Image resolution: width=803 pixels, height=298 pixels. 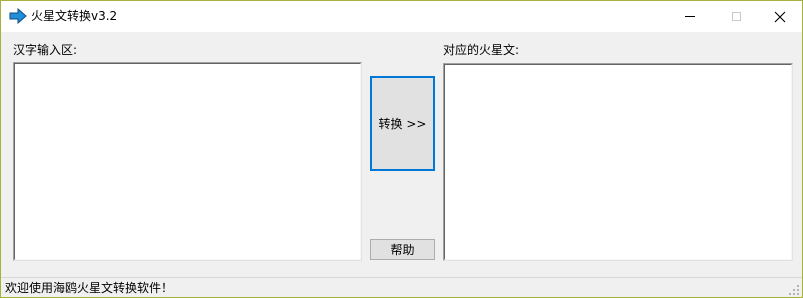 I want to click on close-button, so click(x=779, y=16).